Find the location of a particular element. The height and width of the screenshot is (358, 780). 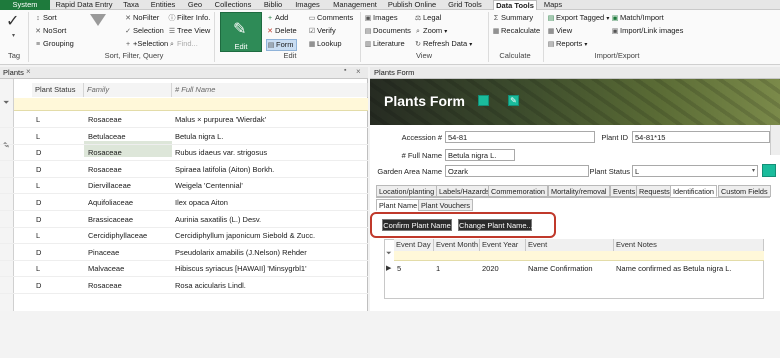

family-cell: Aquifoliaceae is located at coordinates (129, 203).